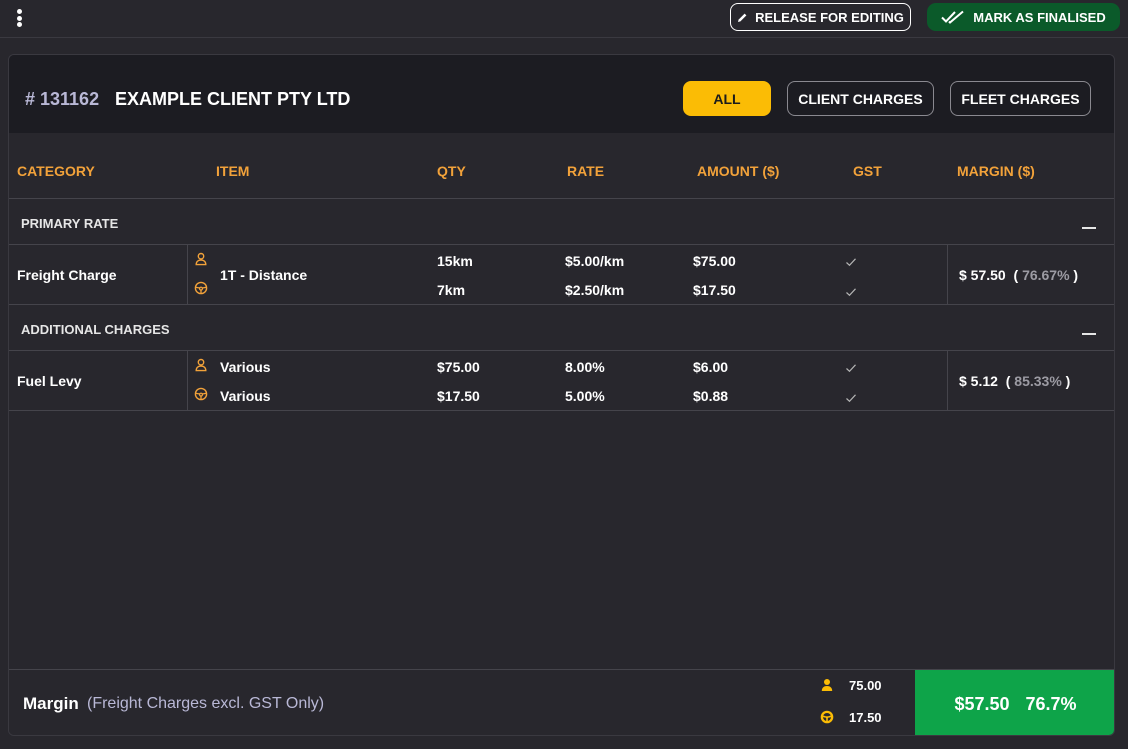 Image resolution: width=1128 pixels, height=749 pixels. Describe the element at coordinates (1014, 702) in the screenshot. I see `margin-total-badge: $57.50 76.7%` at that location.